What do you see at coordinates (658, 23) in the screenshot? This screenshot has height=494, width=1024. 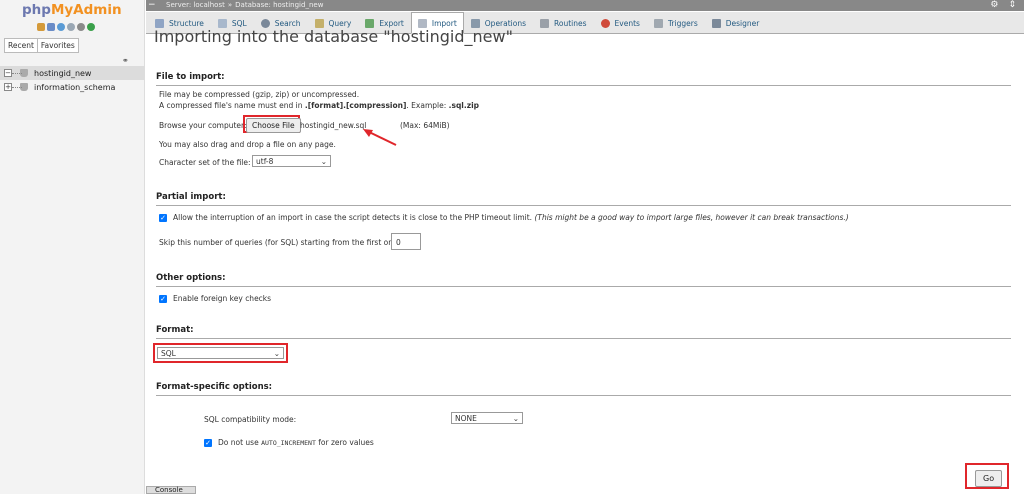 I see `triggers-icon` at bounding box center [658, 23].